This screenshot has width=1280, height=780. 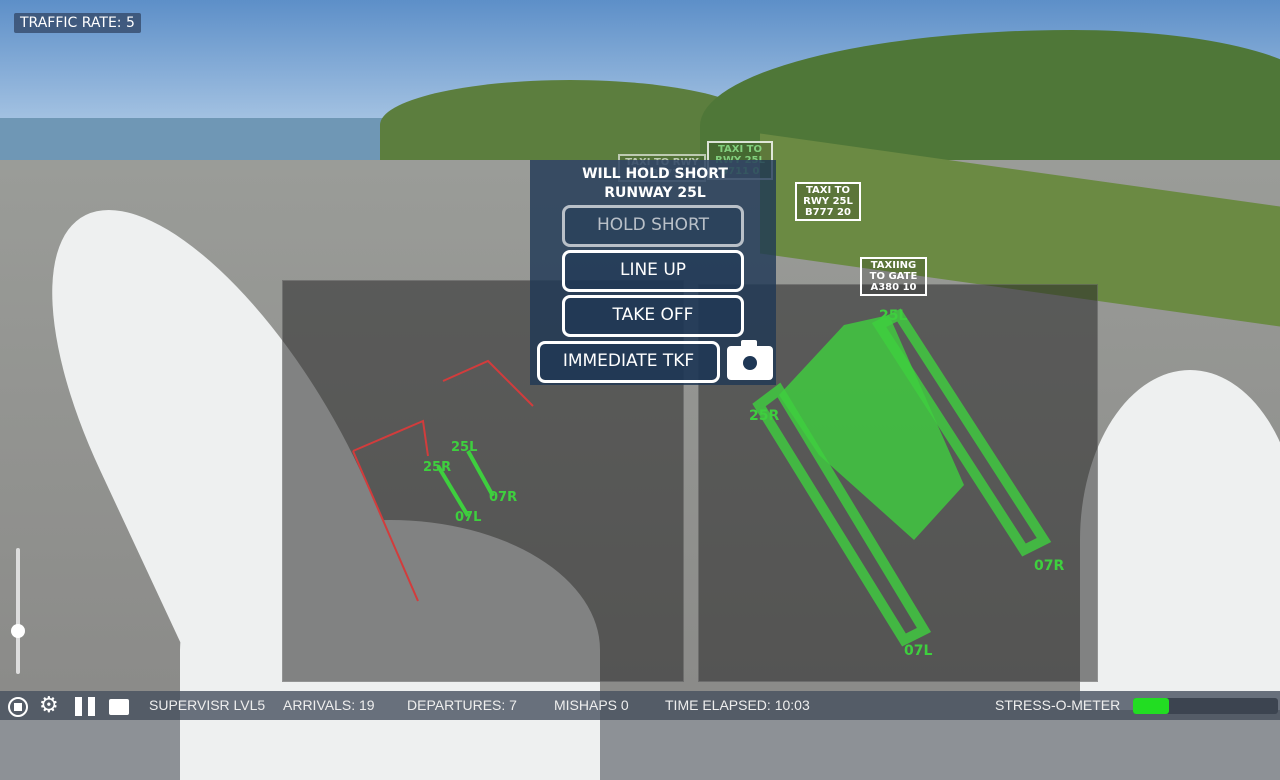 What do you see at coordinates (77, 23) in the screenshot?
I see `traffic-rate: TRAFFIC RATE: 5` at bounding box center [77, 23].